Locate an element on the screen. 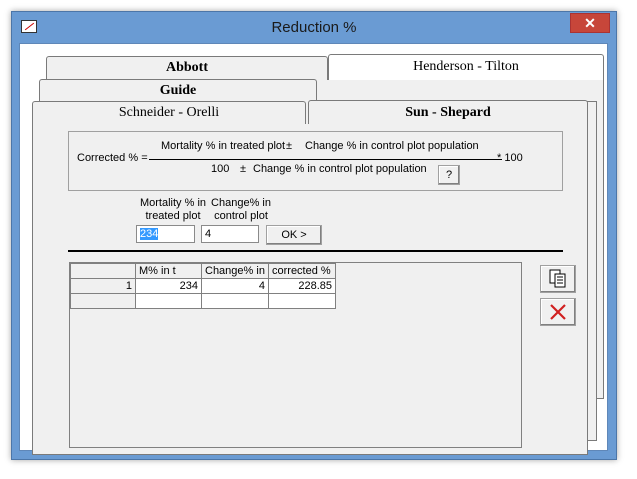 This screenshot has width=637, height=479. change-label-1: Change% in is located at coordinates (241, 203).